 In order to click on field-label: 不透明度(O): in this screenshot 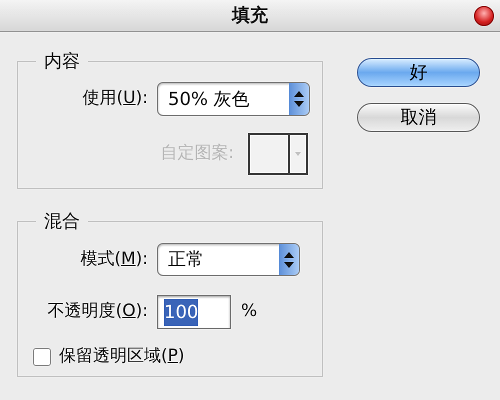, I will do `click(97, 312)`.